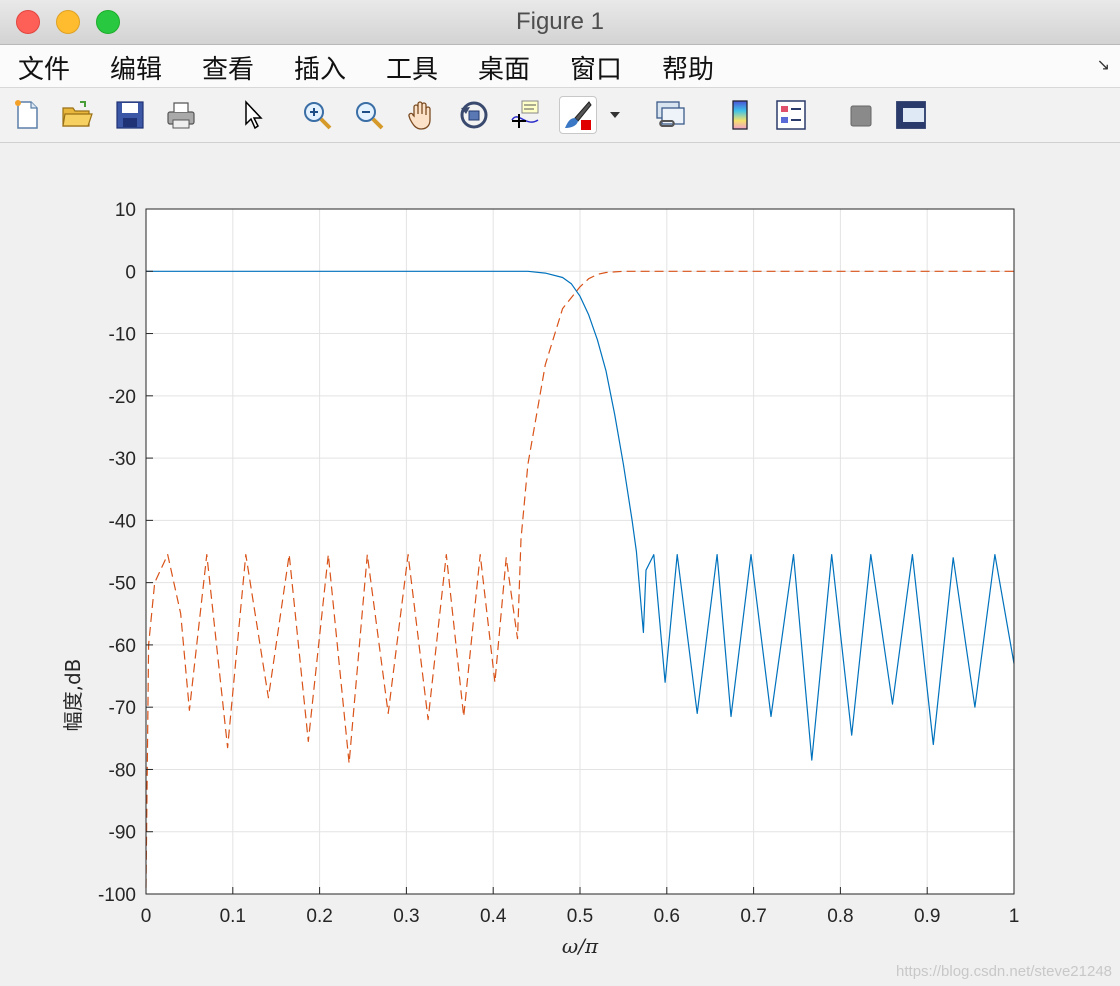  I want to click on new-file-icon, so click(26, 114).